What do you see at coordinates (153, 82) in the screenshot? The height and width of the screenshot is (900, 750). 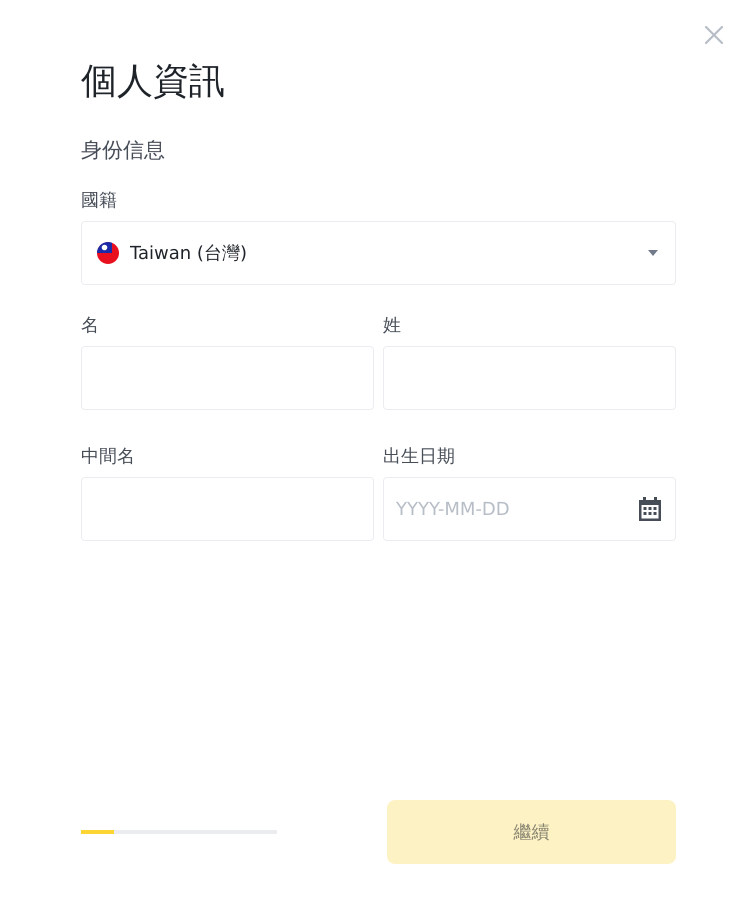 I see `dialog-title: 個人資訊` at bounding box center [153, 82].